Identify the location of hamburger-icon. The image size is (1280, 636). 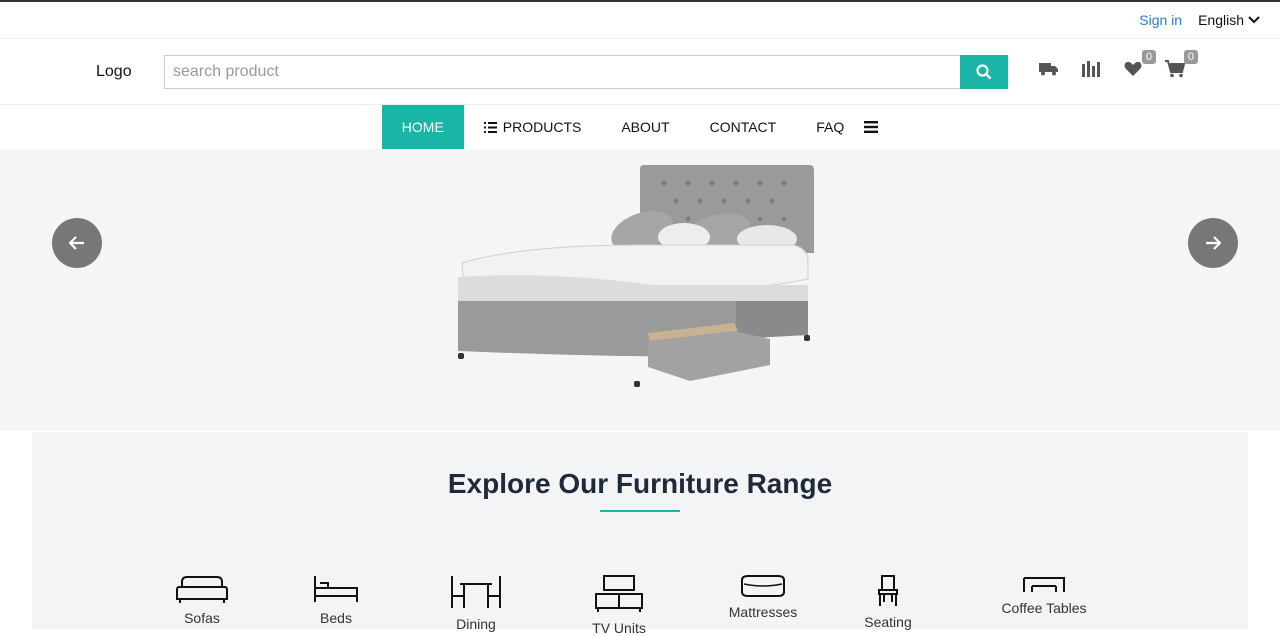
(871, 127).